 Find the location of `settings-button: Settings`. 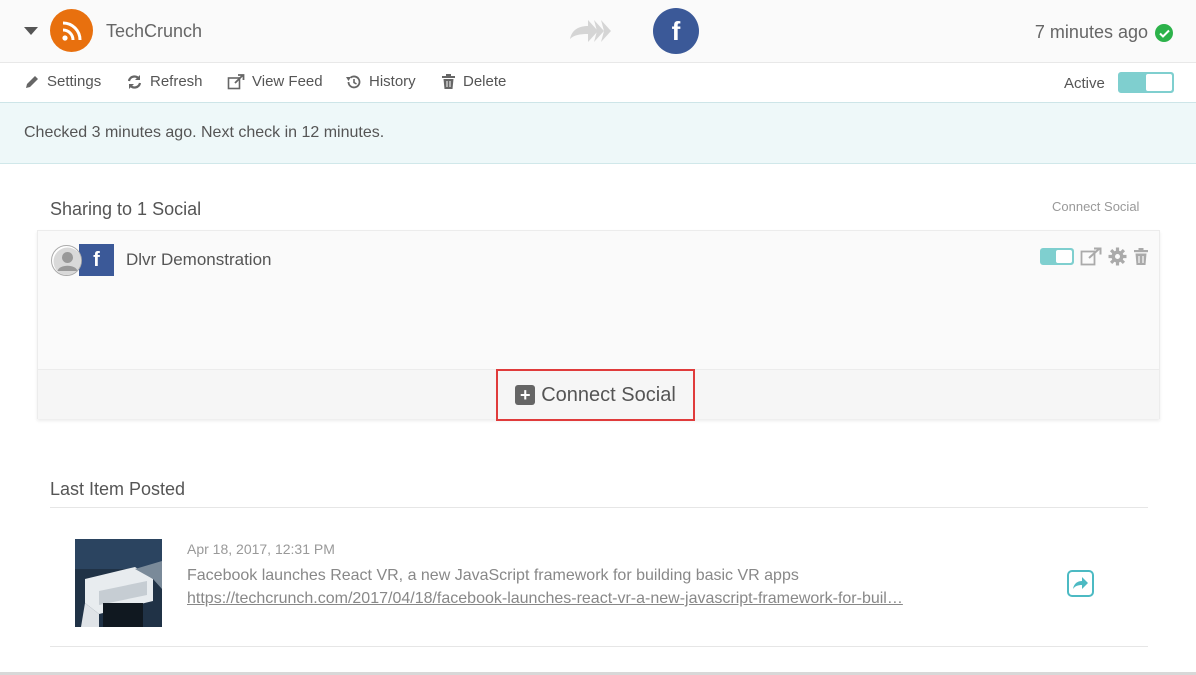

settings-button: Settings is located at coordinates (62, 81).